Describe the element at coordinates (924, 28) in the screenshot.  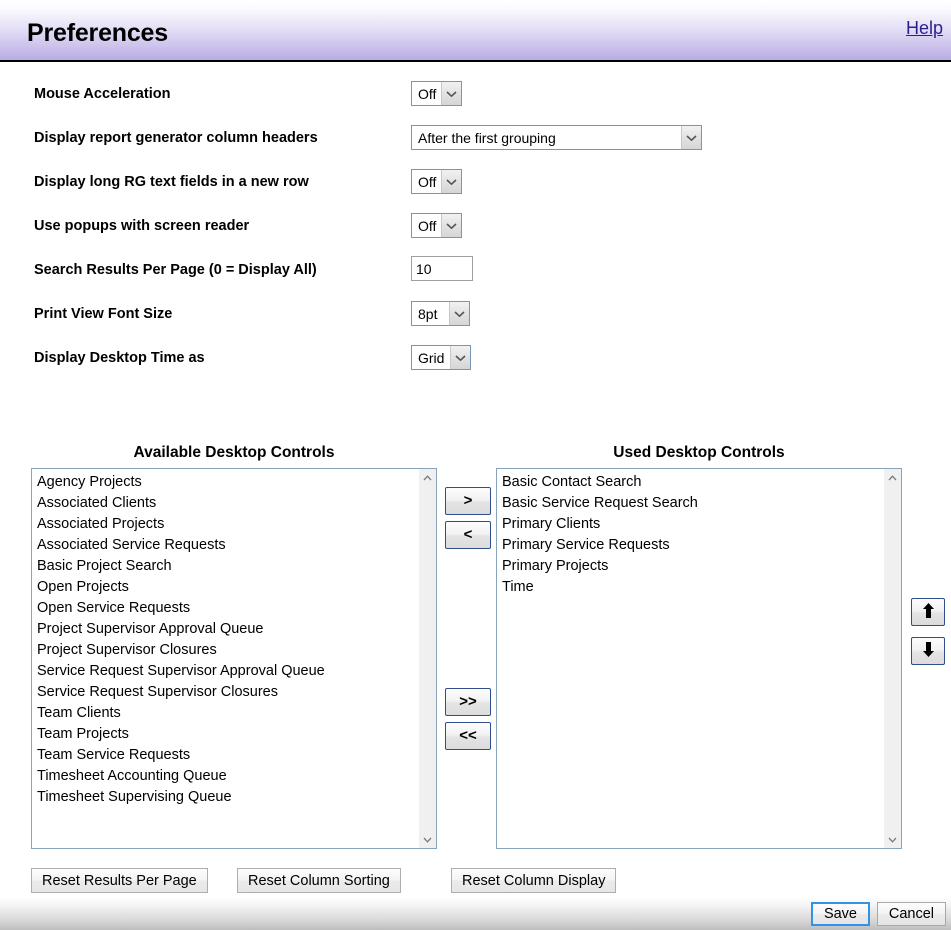
I see `help-link: Help` at that location.